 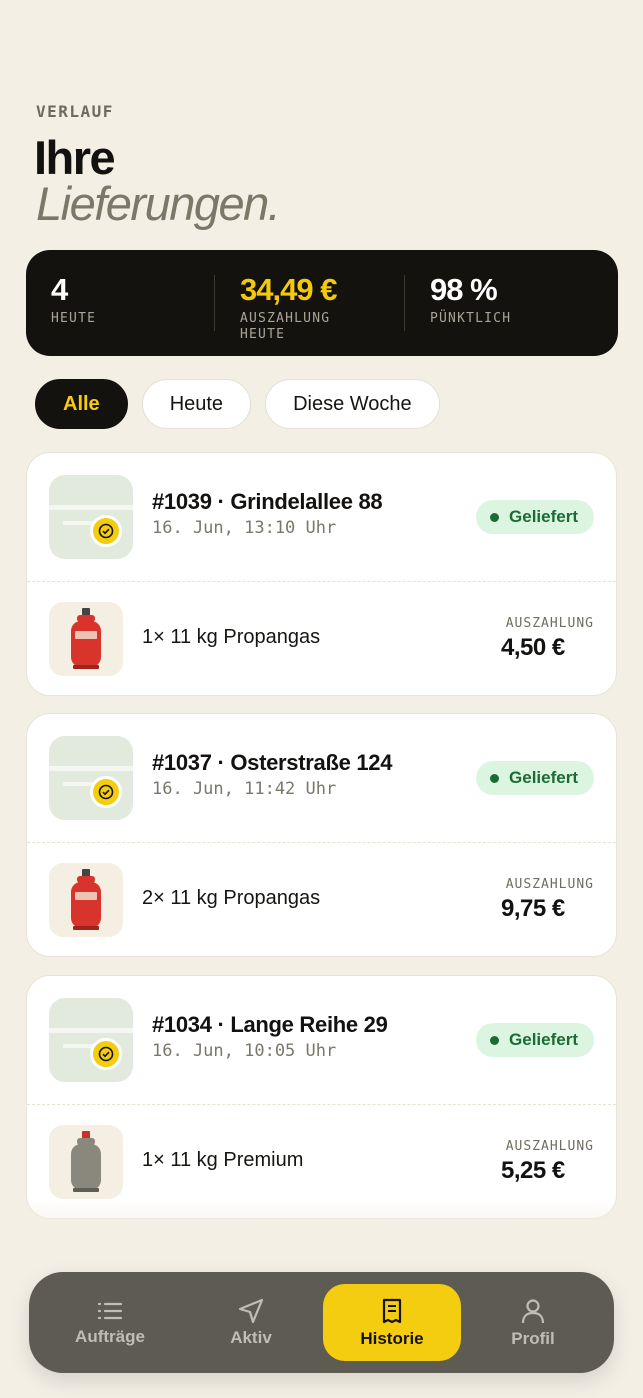 What do you see at coordinates (471, 318) in the screenshot?
I see `stat-punctual-label: PÜNKTLICH` at bounding box center [471, 318].